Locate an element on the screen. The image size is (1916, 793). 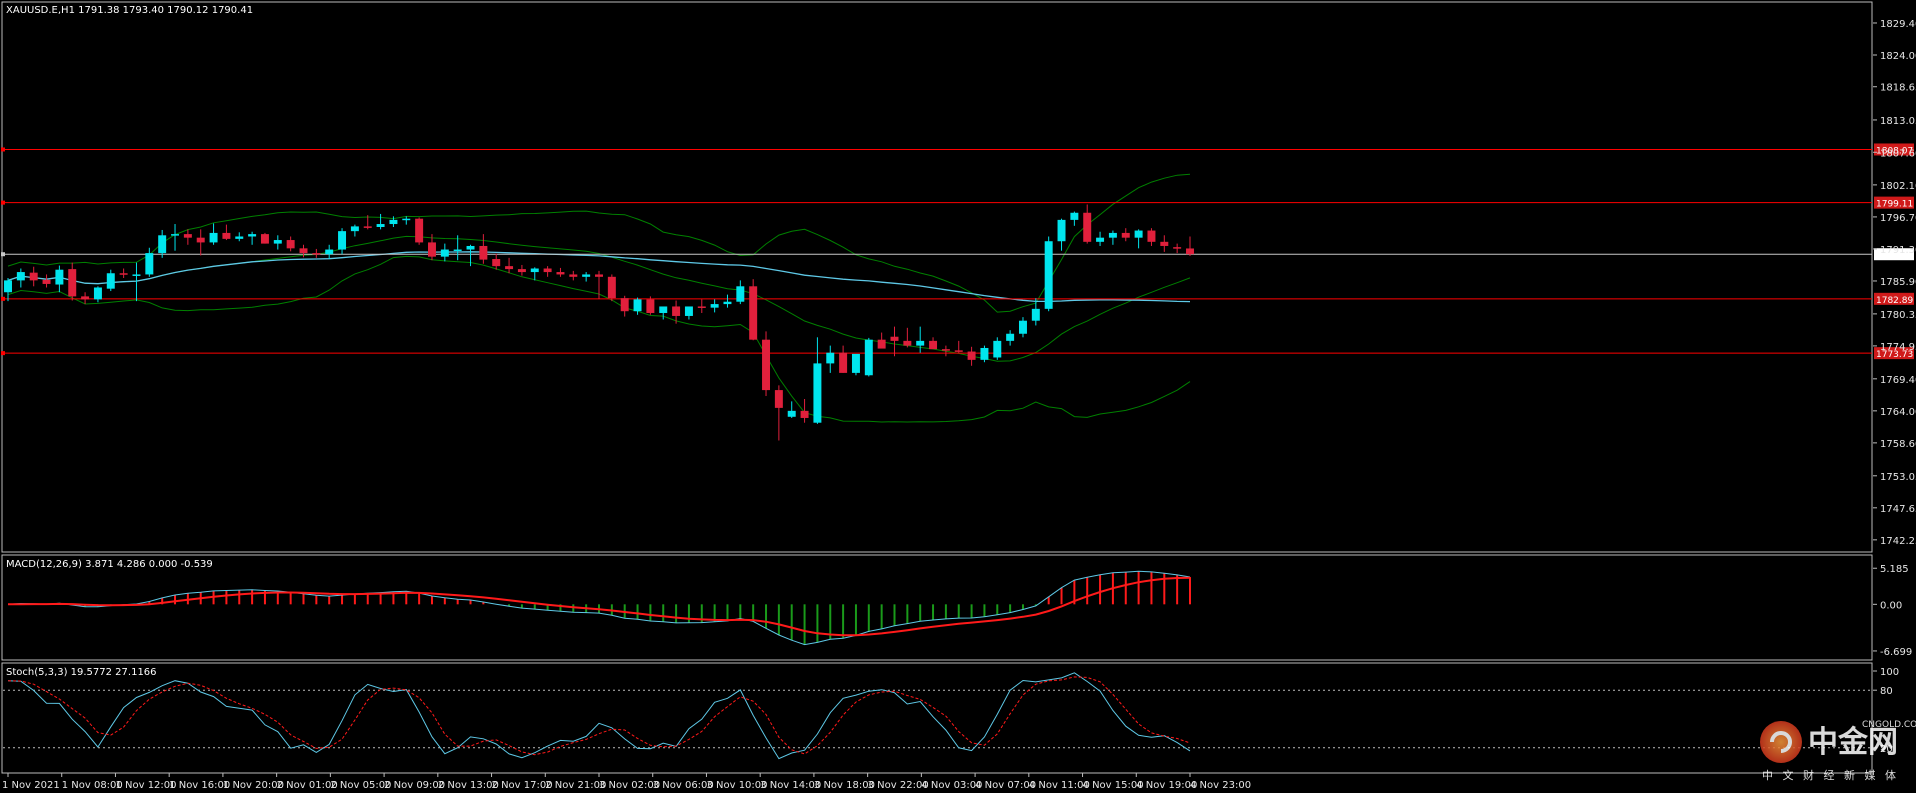
macd-header: MACD(12,26,9) 3.871 4.286 0.000 -0.539 is located at coordinates (109, 564).